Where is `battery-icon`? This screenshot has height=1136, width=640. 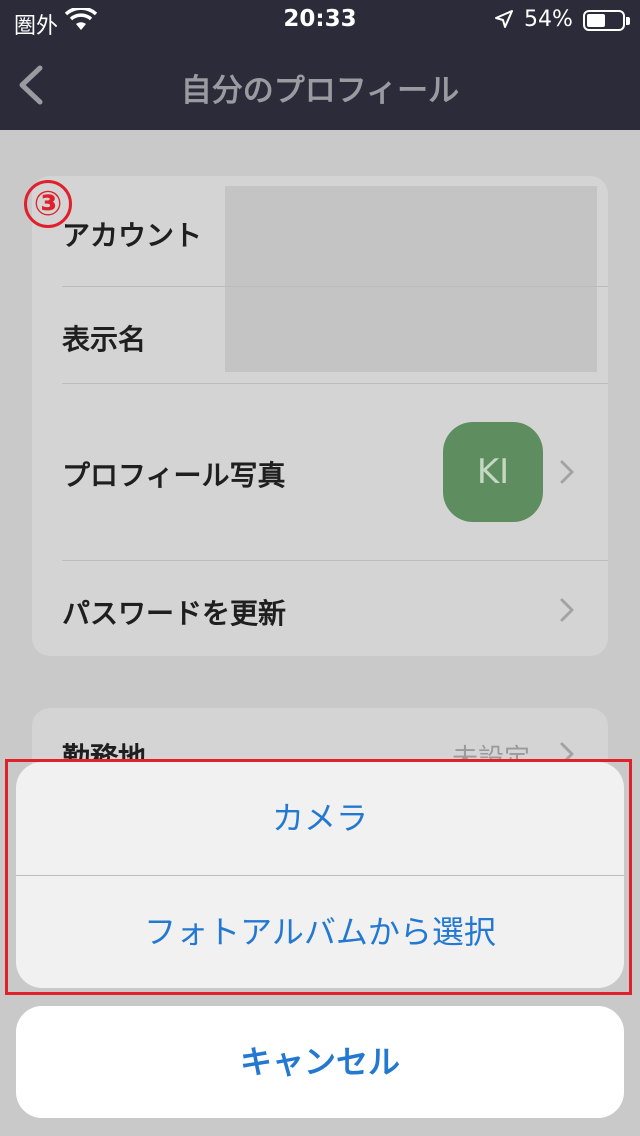
battery-icon is located at coordinates (606, 20).